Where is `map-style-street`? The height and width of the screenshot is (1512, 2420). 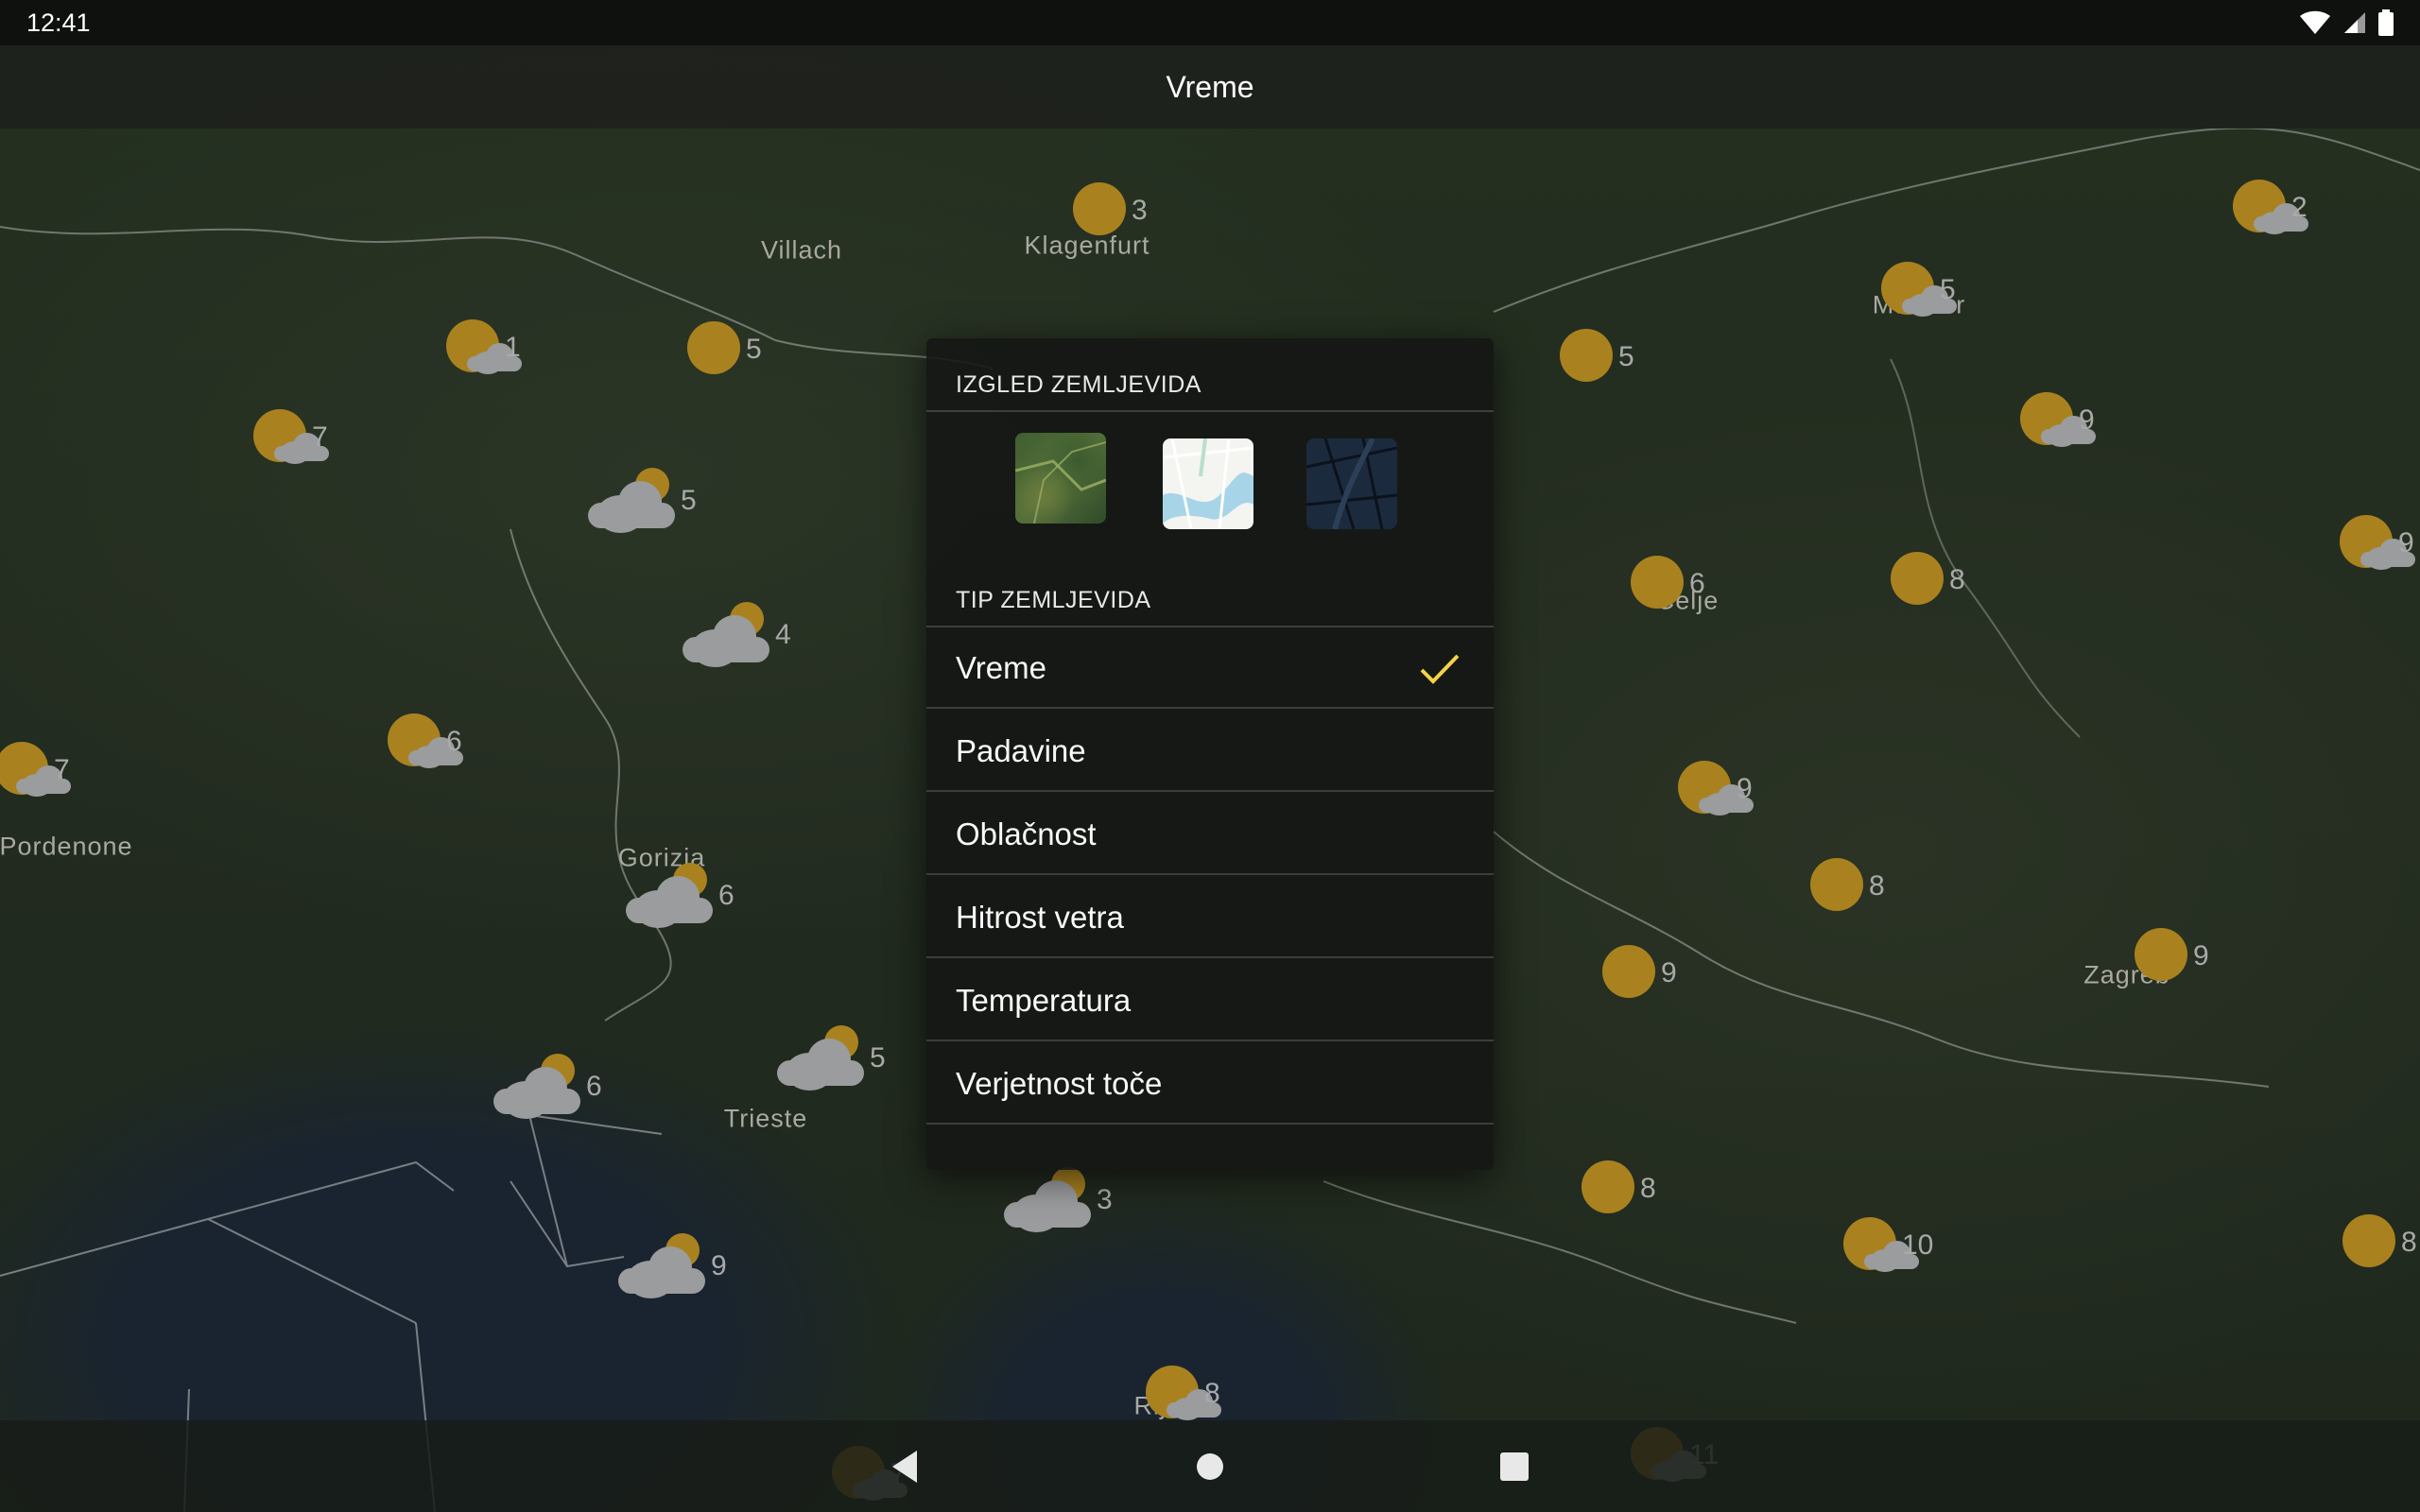 map-style-street is located at coordinates (1208, 483).